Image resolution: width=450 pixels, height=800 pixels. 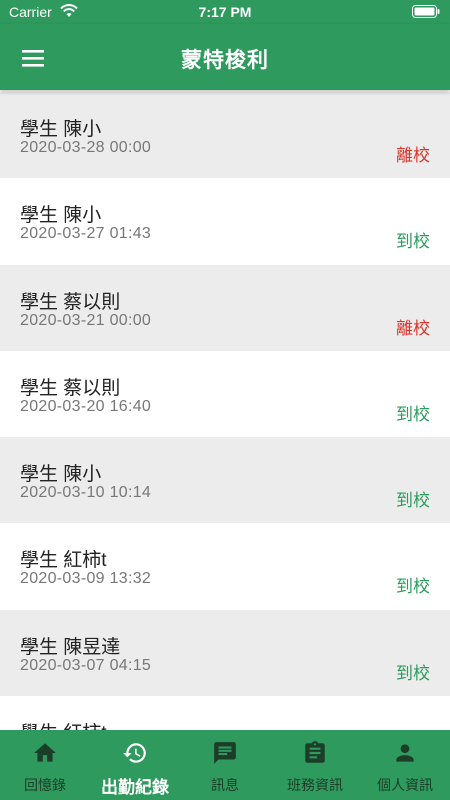 What do you see at coordinates (315, 755) in the screenshot?
I see `clipboard-icon` at bounding box center [315, 755].